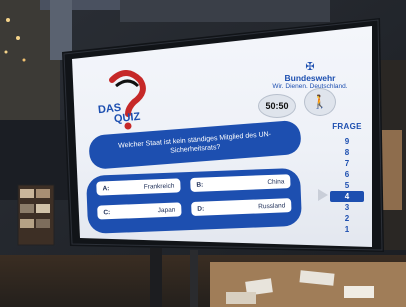 Image resolution: width=406 pixels, height=307 pixels. What do you see at coordinates (347, 174) in the screenshot?
I see `ladder-step: 6` at bounding box center [347, 174].